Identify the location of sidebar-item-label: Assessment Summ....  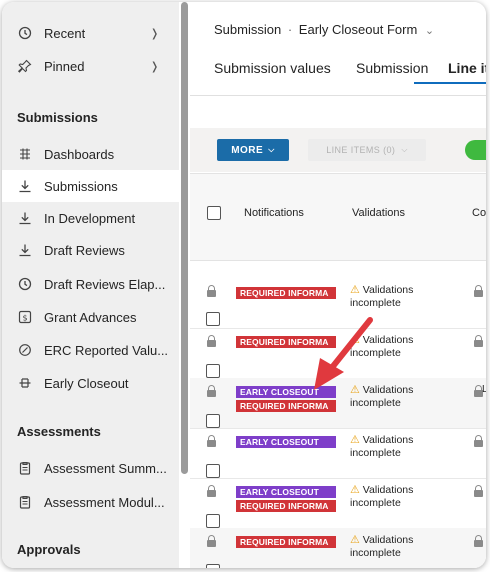
(105, 468).